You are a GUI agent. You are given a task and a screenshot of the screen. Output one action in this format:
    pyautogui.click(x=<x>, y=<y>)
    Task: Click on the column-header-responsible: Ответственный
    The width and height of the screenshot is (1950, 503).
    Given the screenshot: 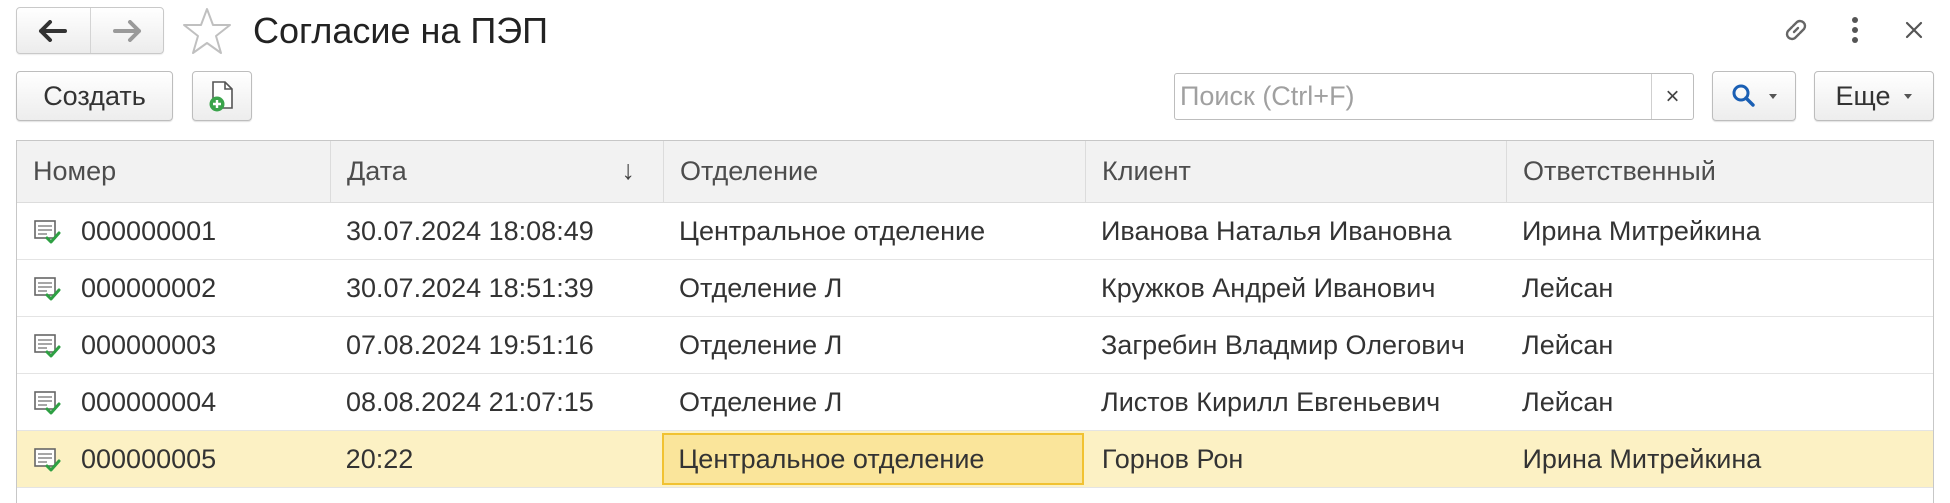 What is the action you would take?
    pyautogui.click(x=1719, y=171)
    